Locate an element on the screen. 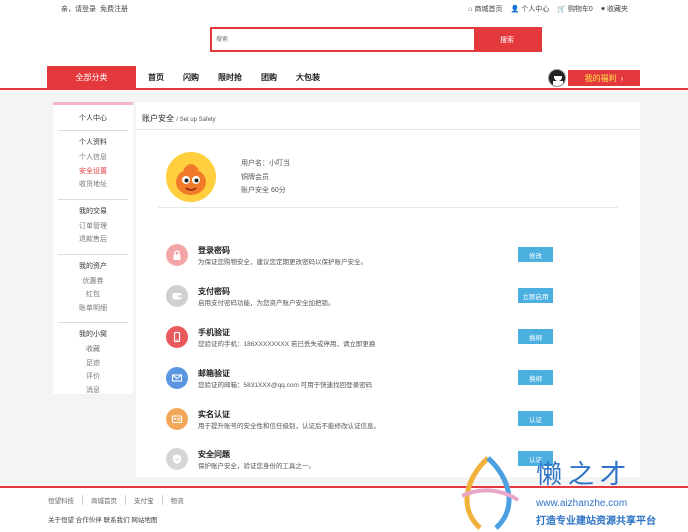 This screenshot has height=532, width=688. sidebar-item-messages: 消息 is located at coordinates (93, 391).